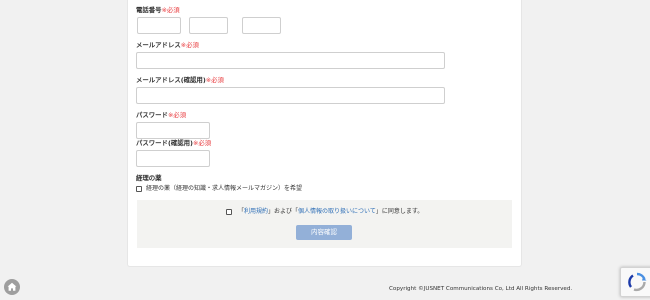 This screenshot has height=300, width=650. Describe the element at coordinates (224, 188) in the screenshot. I see `newsletter-option-text: 経理の薬（経理の知識・求人情報メールマガジン）を希望` at that location.